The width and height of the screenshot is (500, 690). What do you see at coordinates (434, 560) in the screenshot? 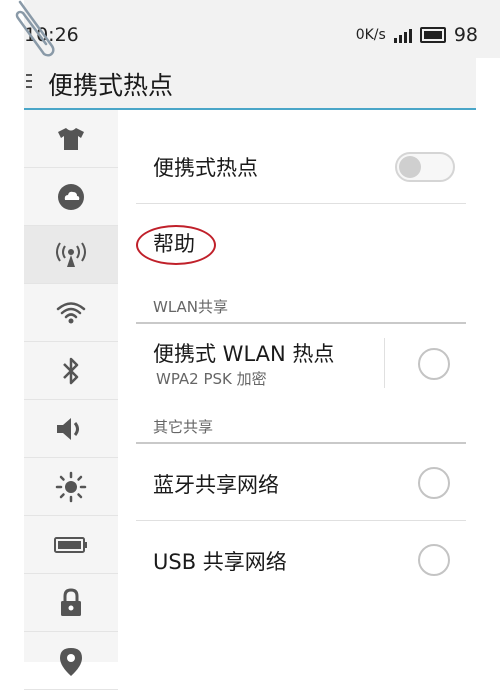
I see `usb-share-radio` at bounding box center [434, 560].